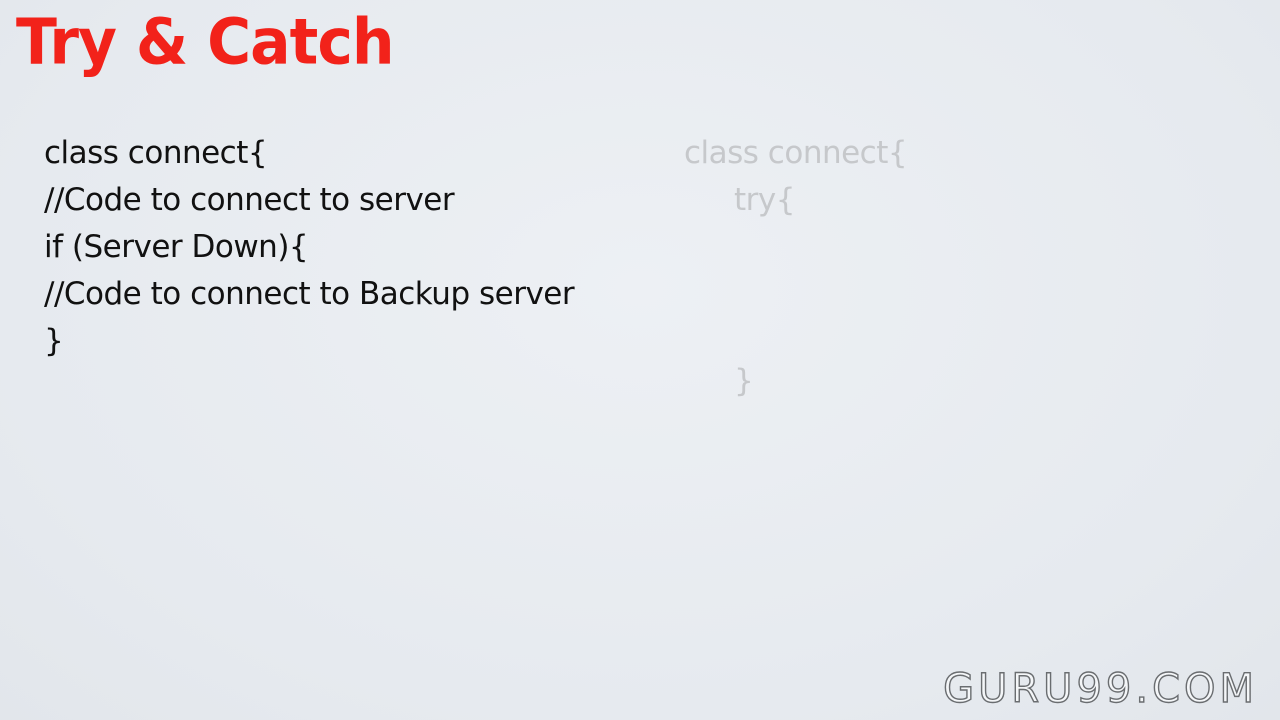 Image resolution: width=1280 pixels, height=720 pixels. What do you see at coordinates (176, 247) in the screenshot?
I see `code-line: if (Server Down){` at bounding box center [176, 247].